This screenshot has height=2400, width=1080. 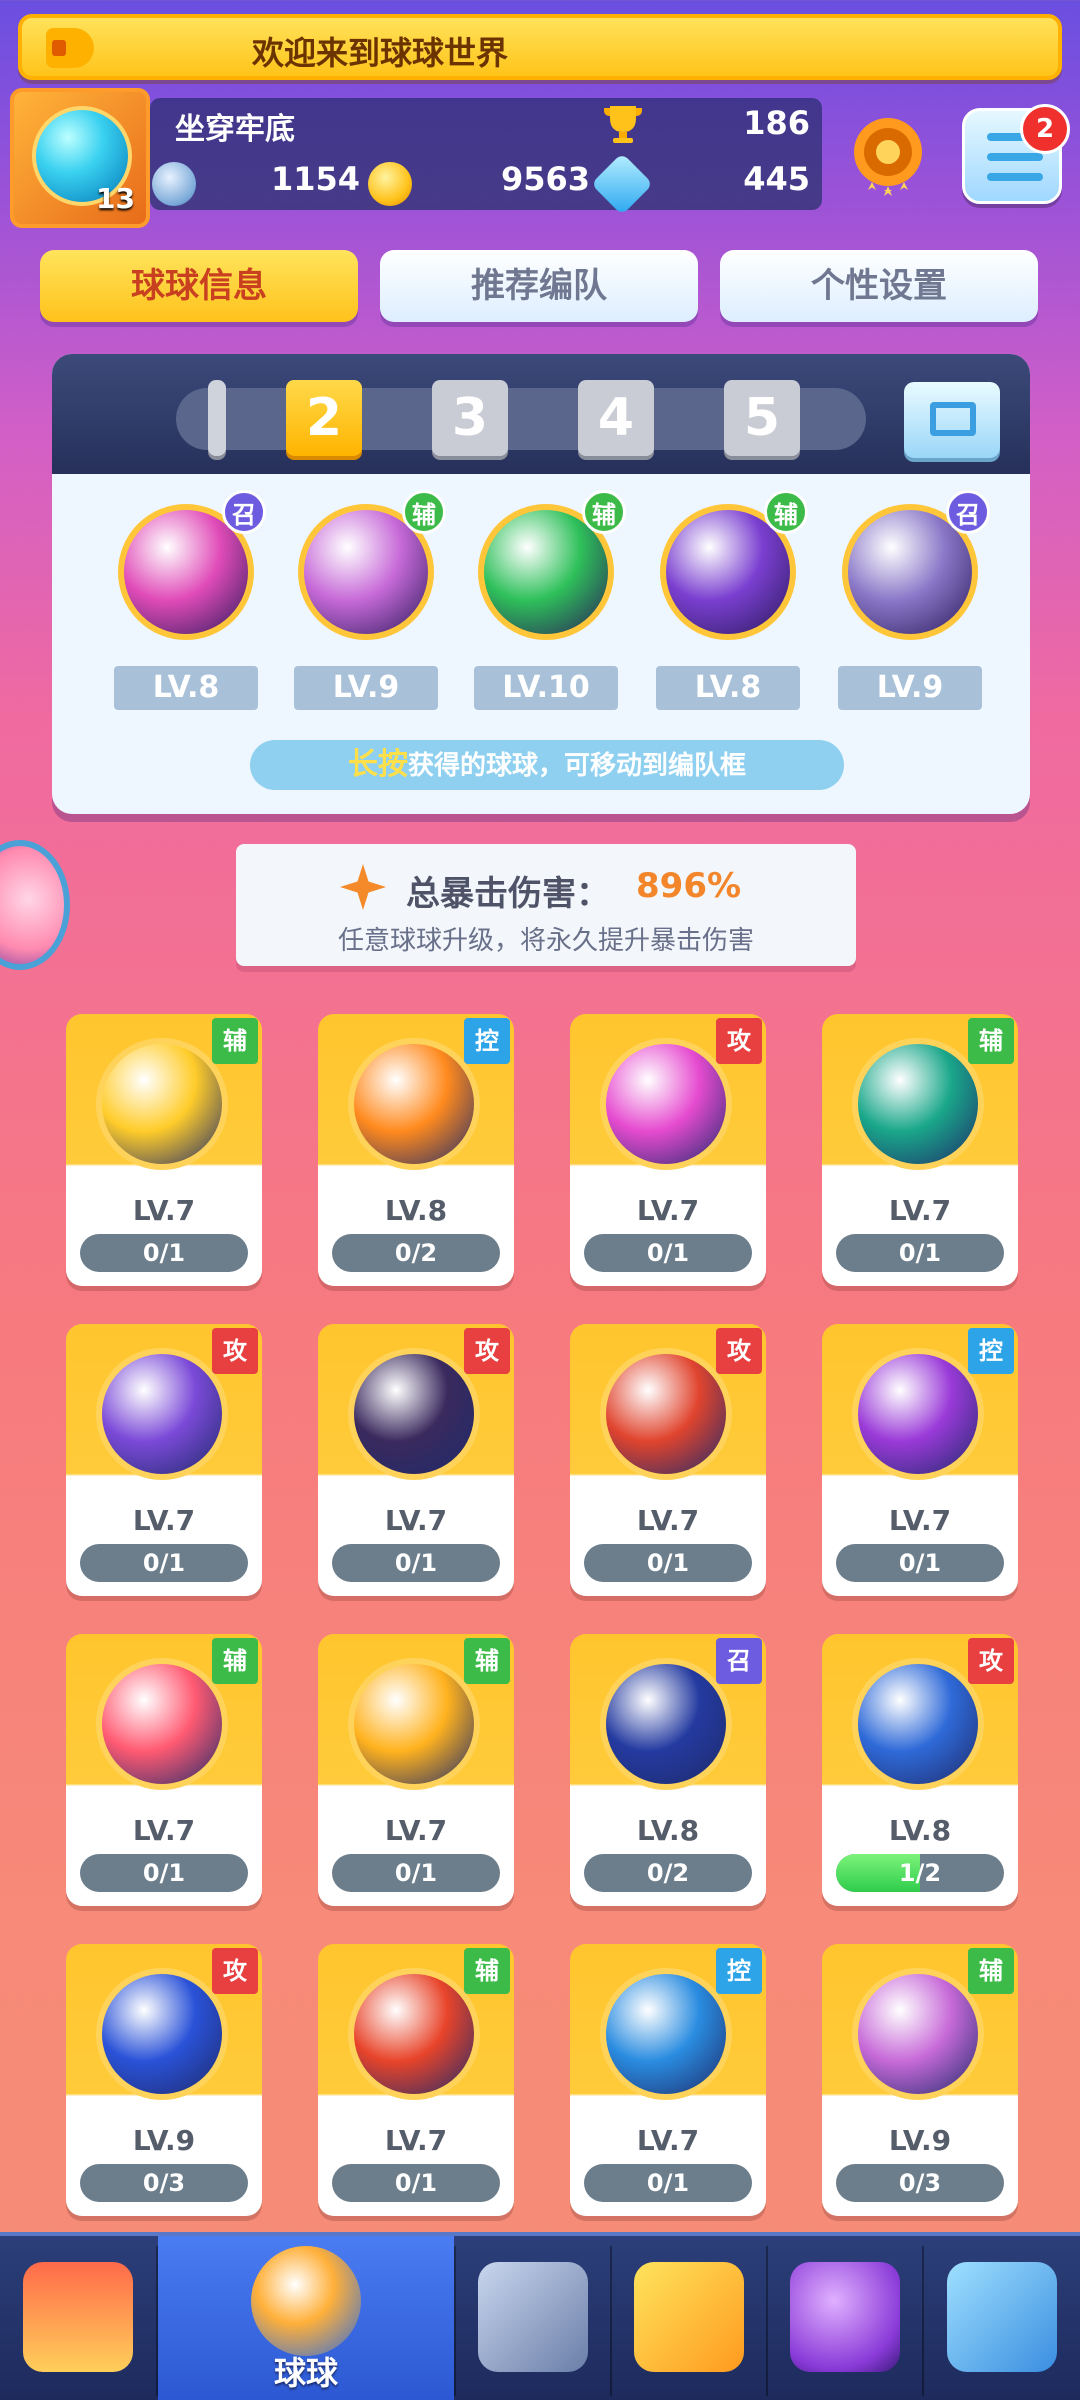 I want to click on nav-item-shop, so click(x=78, y=2318).